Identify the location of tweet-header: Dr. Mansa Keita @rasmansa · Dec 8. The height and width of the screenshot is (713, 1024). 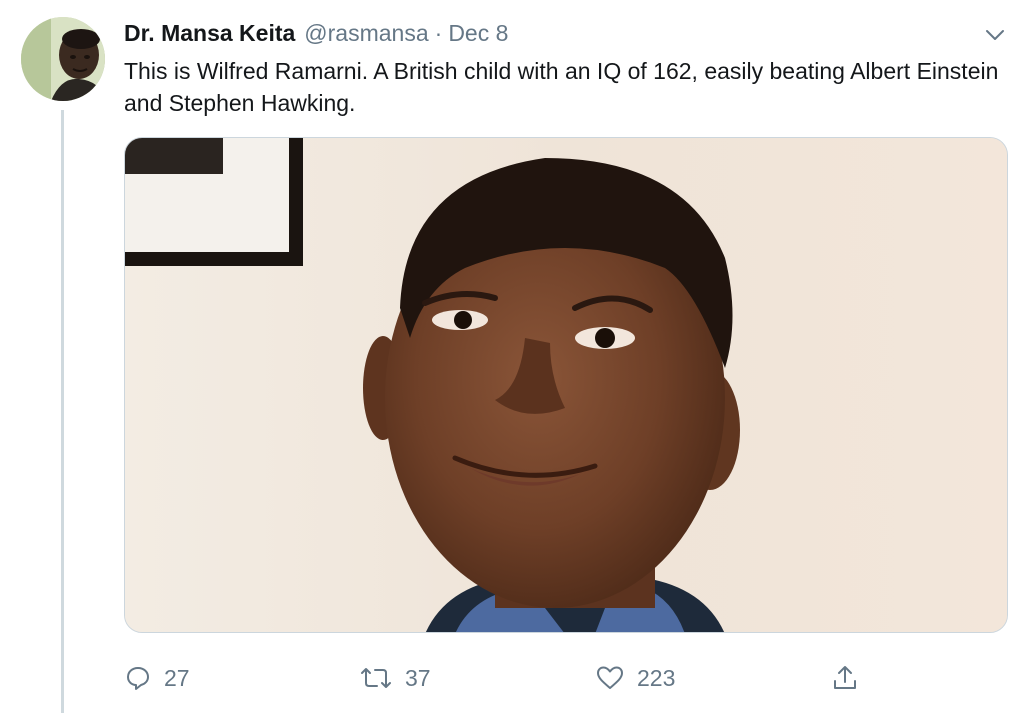
(316, 33).